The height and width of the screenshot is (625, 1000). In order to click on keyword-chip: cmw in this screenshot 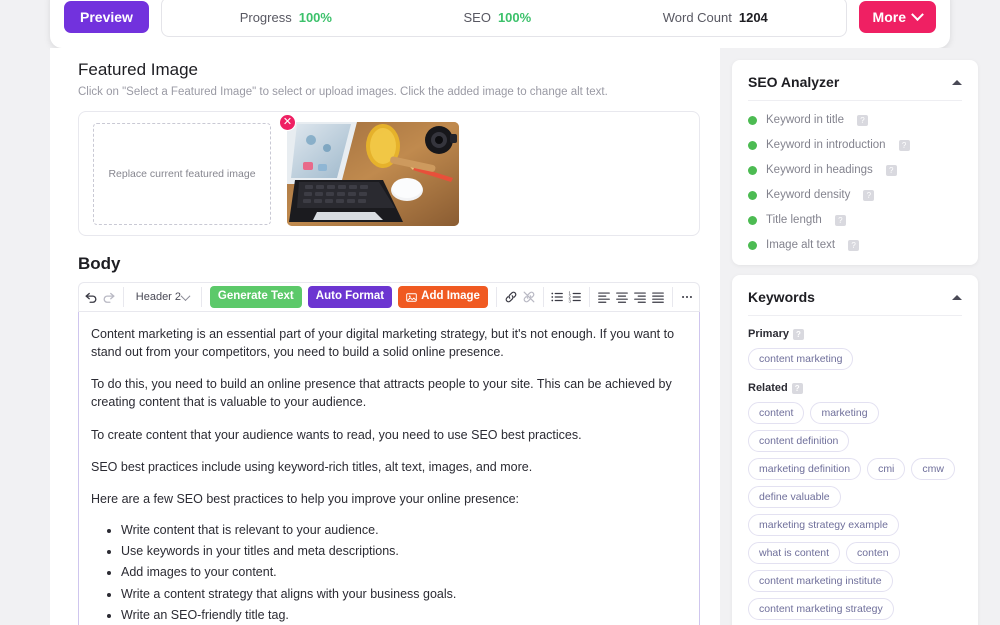, I will do `click(933, 469)`.